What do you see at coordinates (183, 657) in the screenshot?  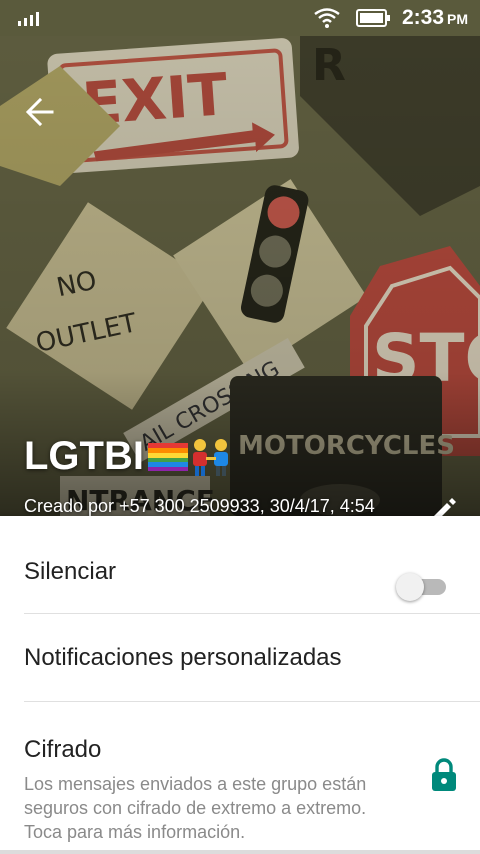 I see `custom-notifications-label: Notificaciones personalizadas` at bounding box center [183, 657].